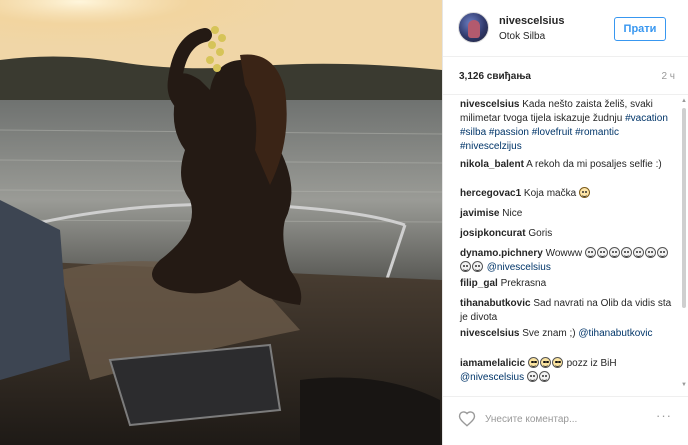 This screenshot has height=445, width=688. I want to click on comment-item: iamamelalicic pozz iz BiH @nivescelsius, so click(566, 371).